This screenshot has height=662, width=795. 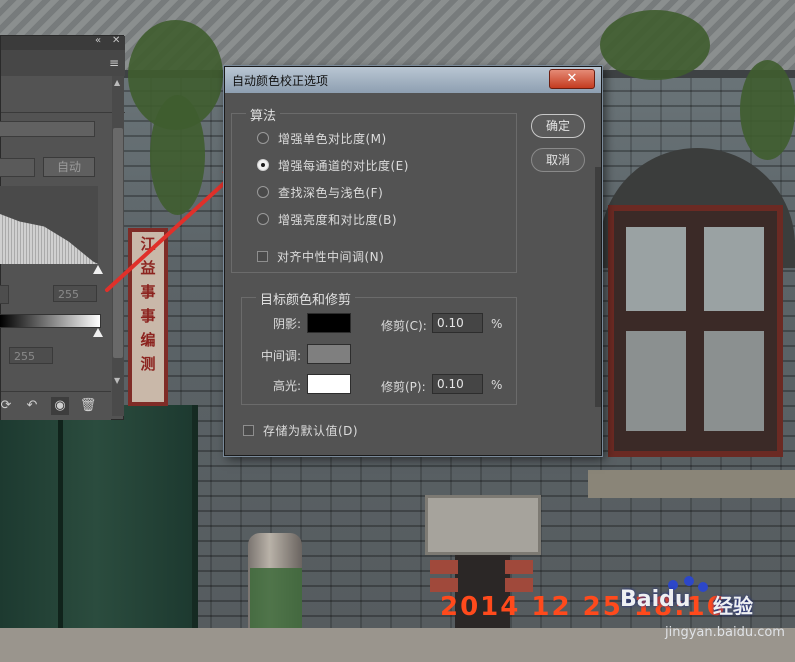 What do you see at coordinates (7, 406) in the screenshot?
I see `view-previous-icon: ⟳` at bounding box center [7, 406].